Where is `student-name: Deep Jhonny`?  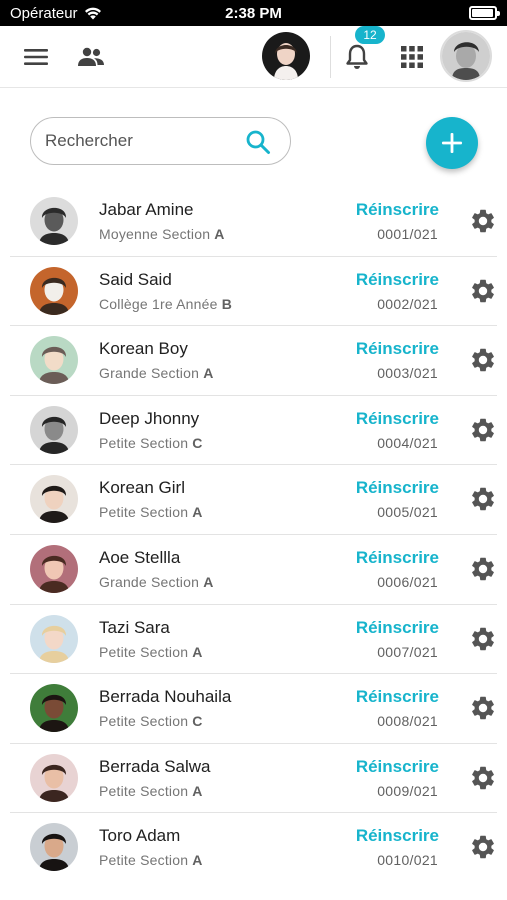
student-name: Deep Jhonny is located at coordinates (149, 418).